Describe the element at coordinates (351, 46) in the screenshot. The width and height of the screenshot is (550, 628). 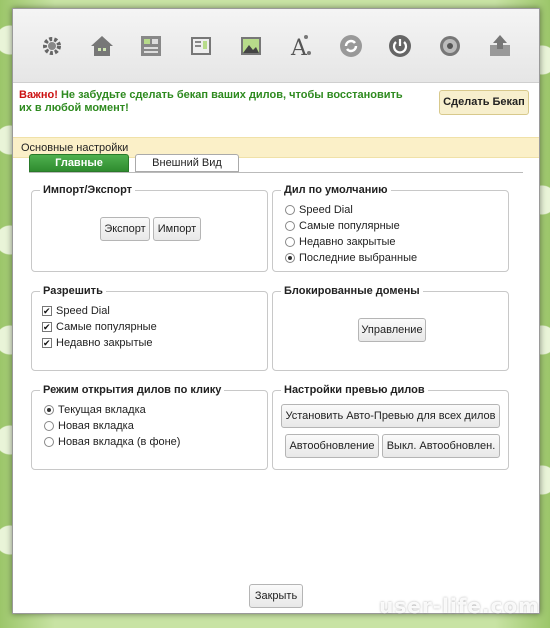
I see `refresh-icon` at that location.